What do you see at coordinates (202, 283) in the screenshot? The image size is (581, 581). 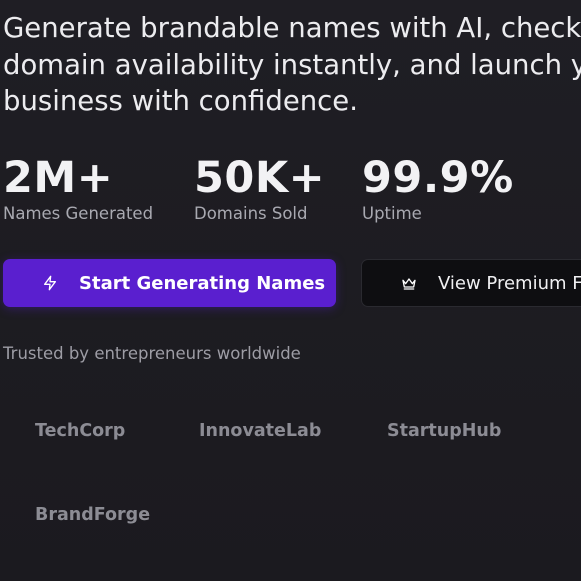 I see `start-generating-label: Start Generating Names` at bounding box center [202, 283].